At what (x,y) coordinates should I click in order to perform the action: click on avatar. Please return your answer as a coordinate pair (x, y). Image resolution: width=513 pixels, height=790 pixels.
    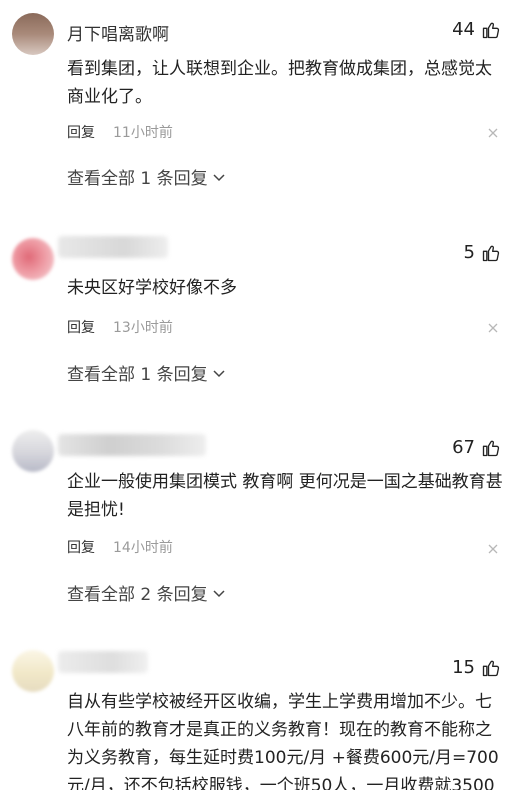
    Looking at the image, I should click on (33, 671).